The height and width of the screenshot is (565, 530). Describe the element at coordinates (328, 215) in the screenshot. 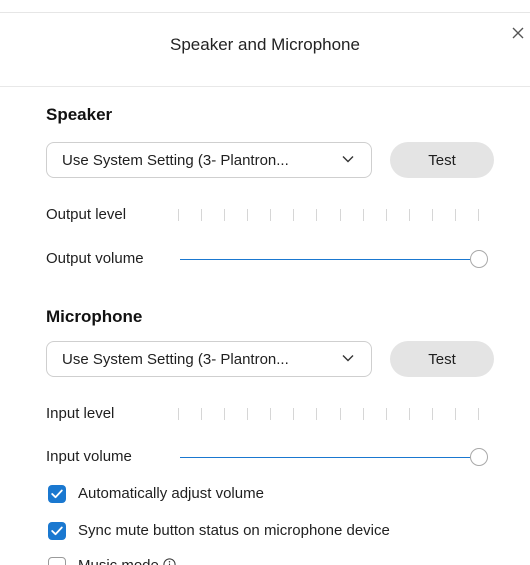

I see `output-level-meter` at that location.